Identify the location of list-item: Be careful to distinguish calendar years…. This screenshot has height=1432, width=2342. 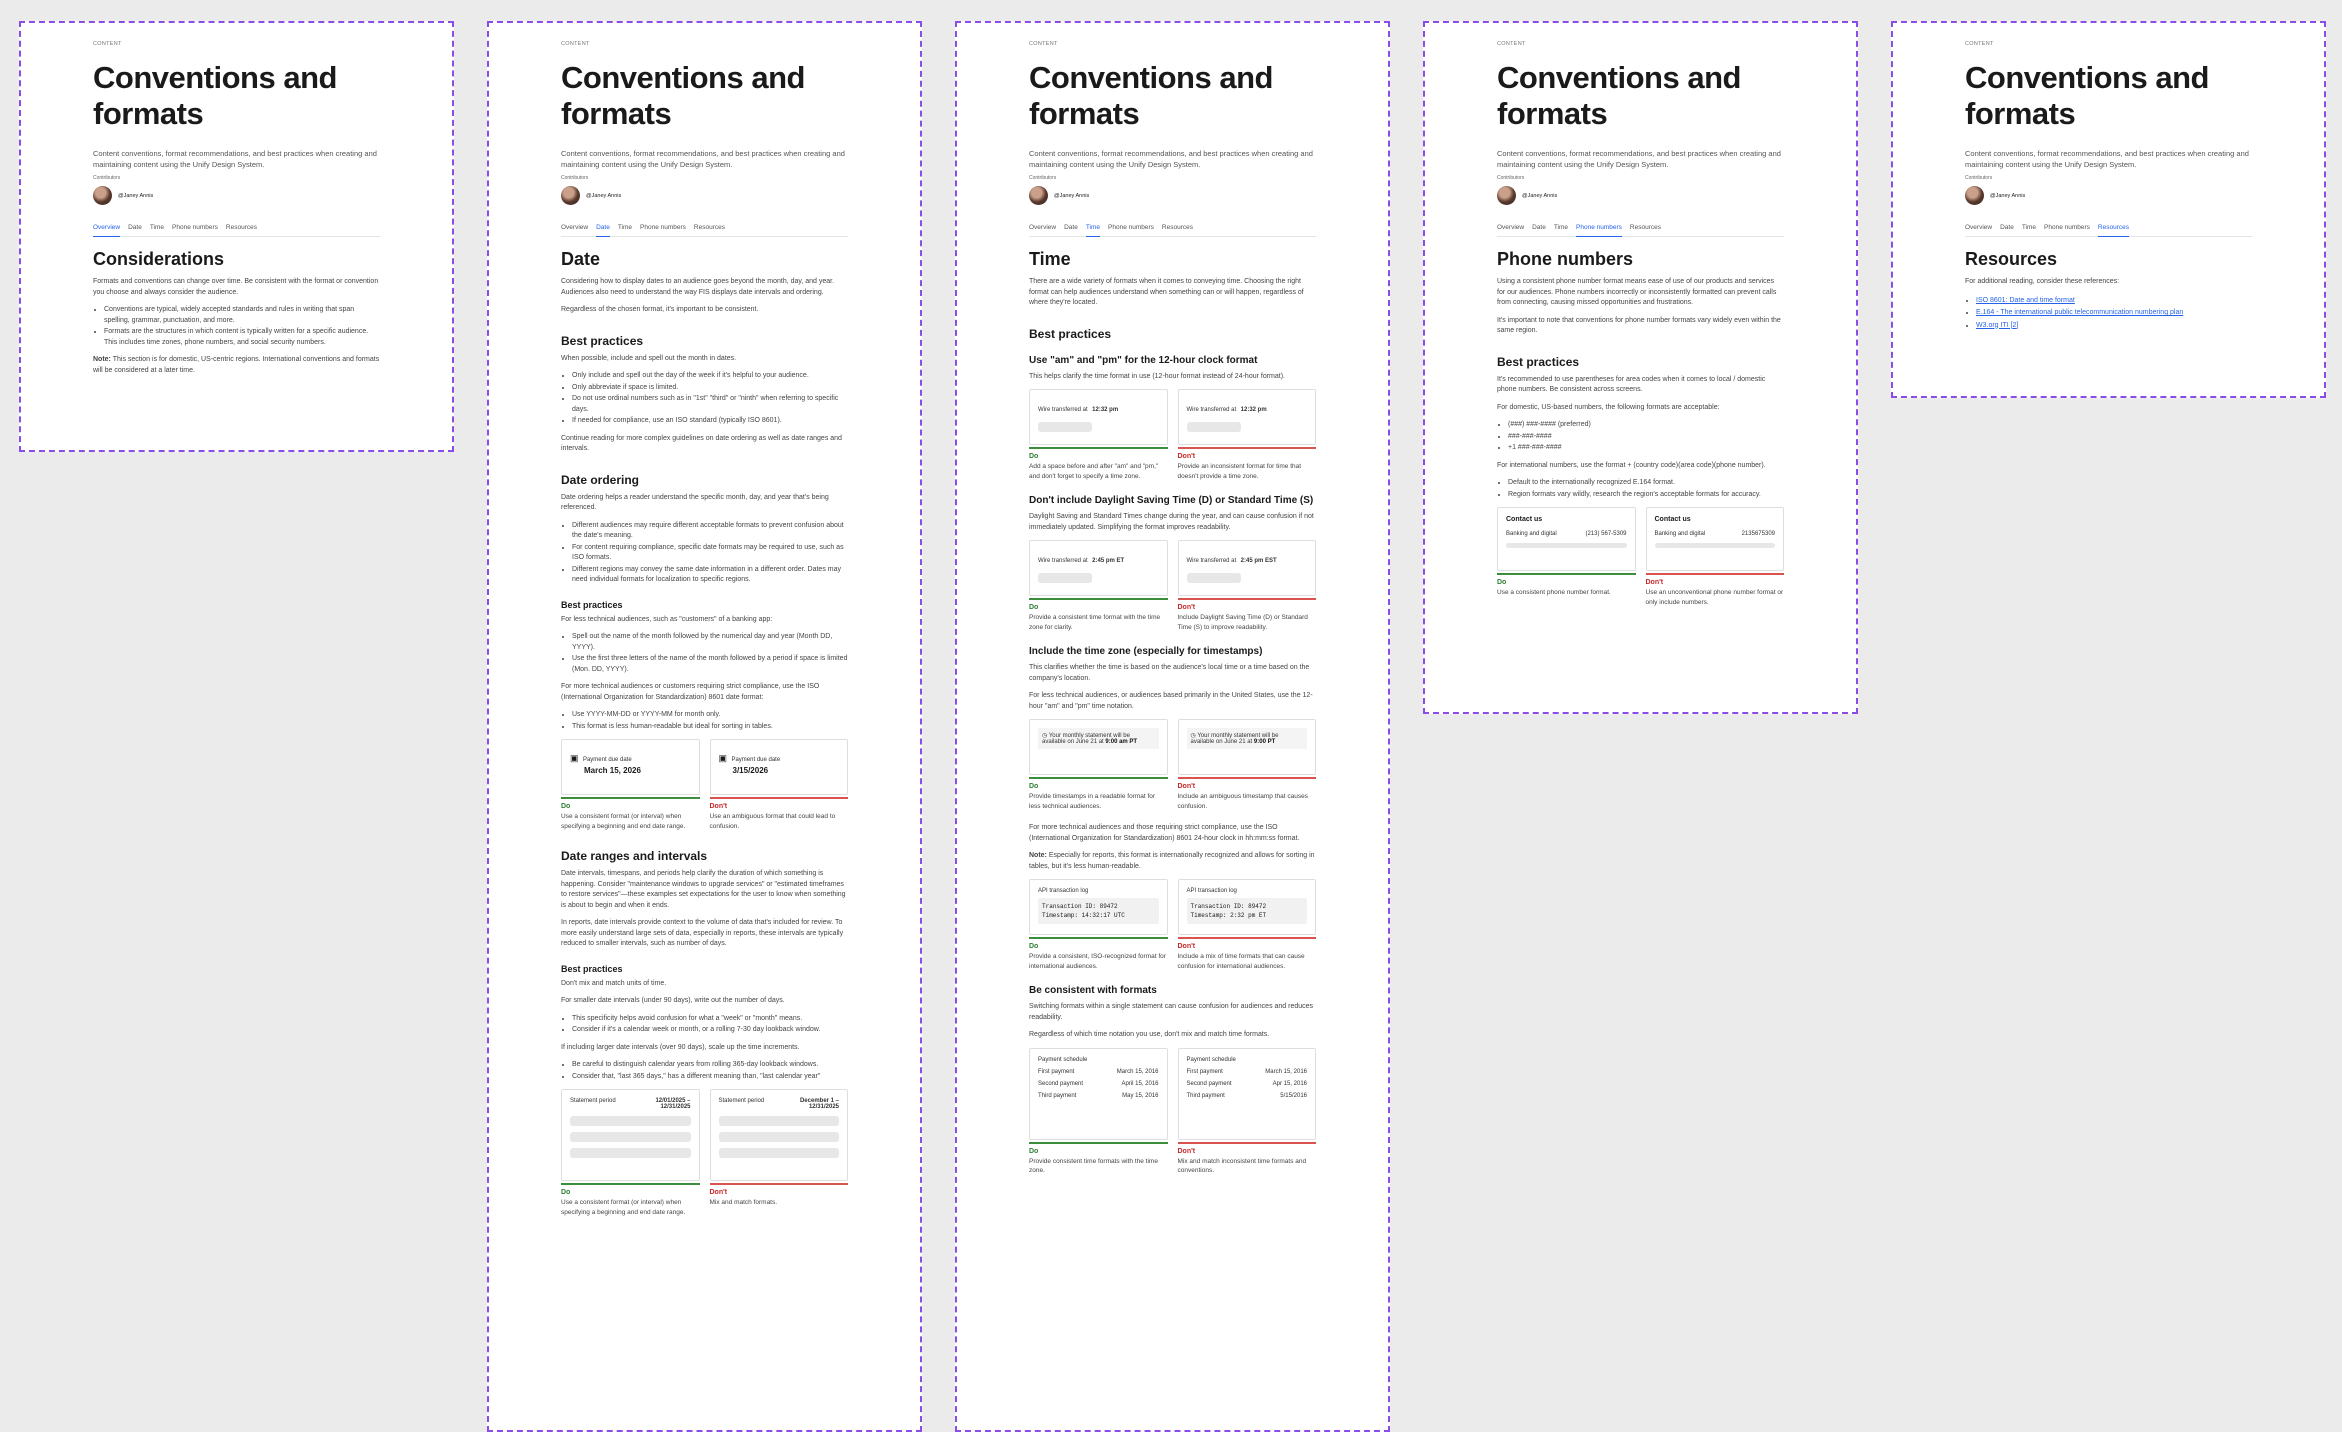
(710, 1065).